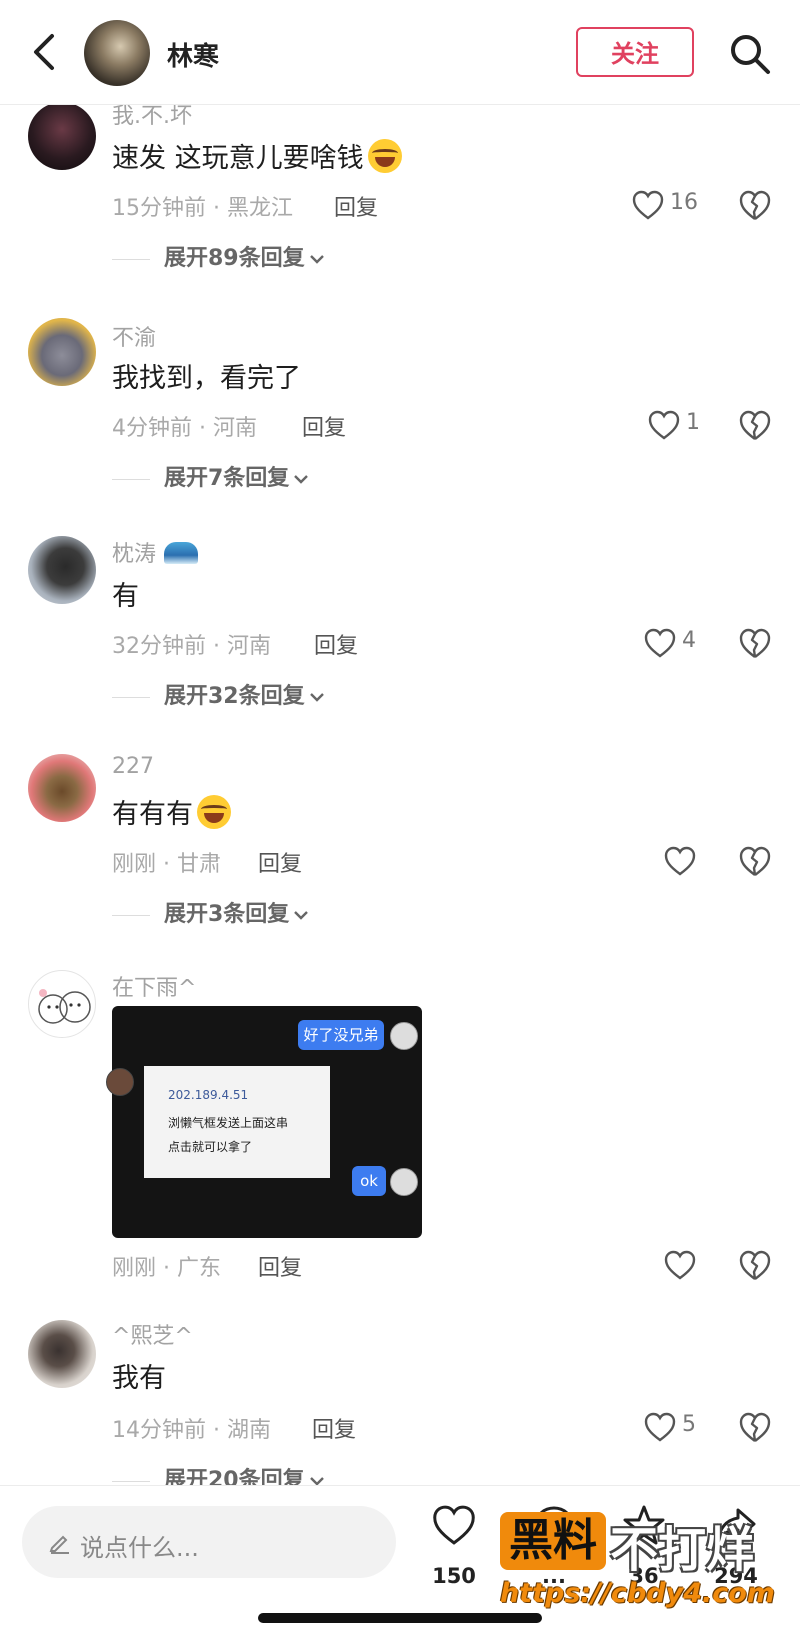 This screenshot has height=1642, width=800. What do you see at coordinates (139, 1378) in the screenshot?
I see `comment-text: 我有` at bounding box center [139, 1378].